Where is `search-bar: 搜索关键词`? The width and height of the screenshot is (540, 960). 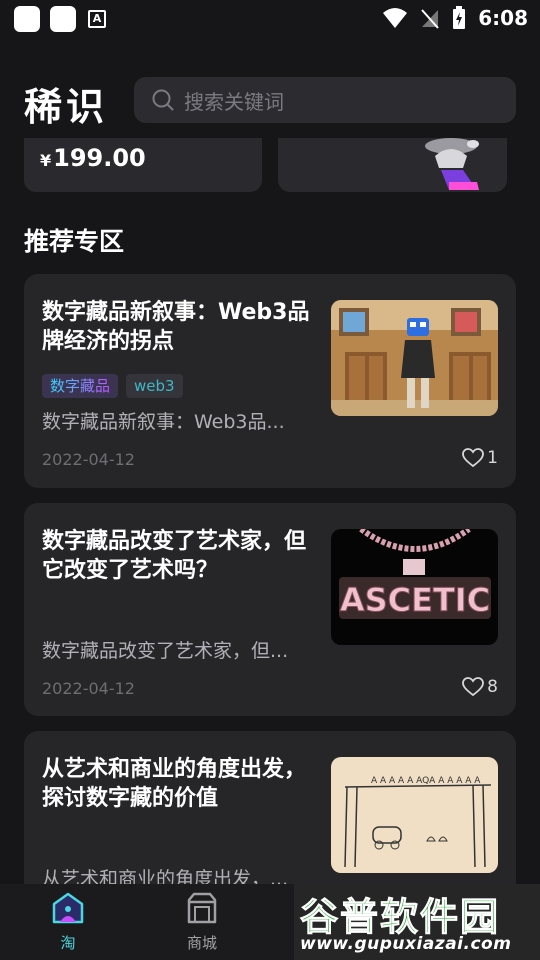
search-bar: 搜索关键词 is located at coordinates (325, 100).